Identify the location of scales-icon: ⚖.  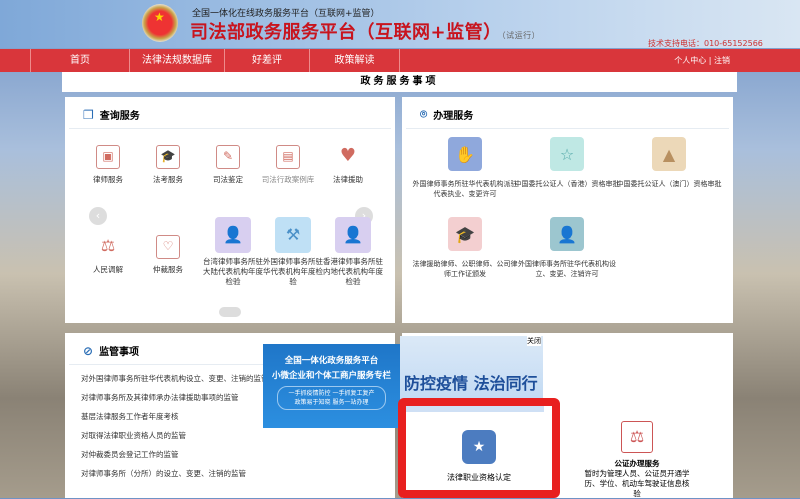
(637, 437).